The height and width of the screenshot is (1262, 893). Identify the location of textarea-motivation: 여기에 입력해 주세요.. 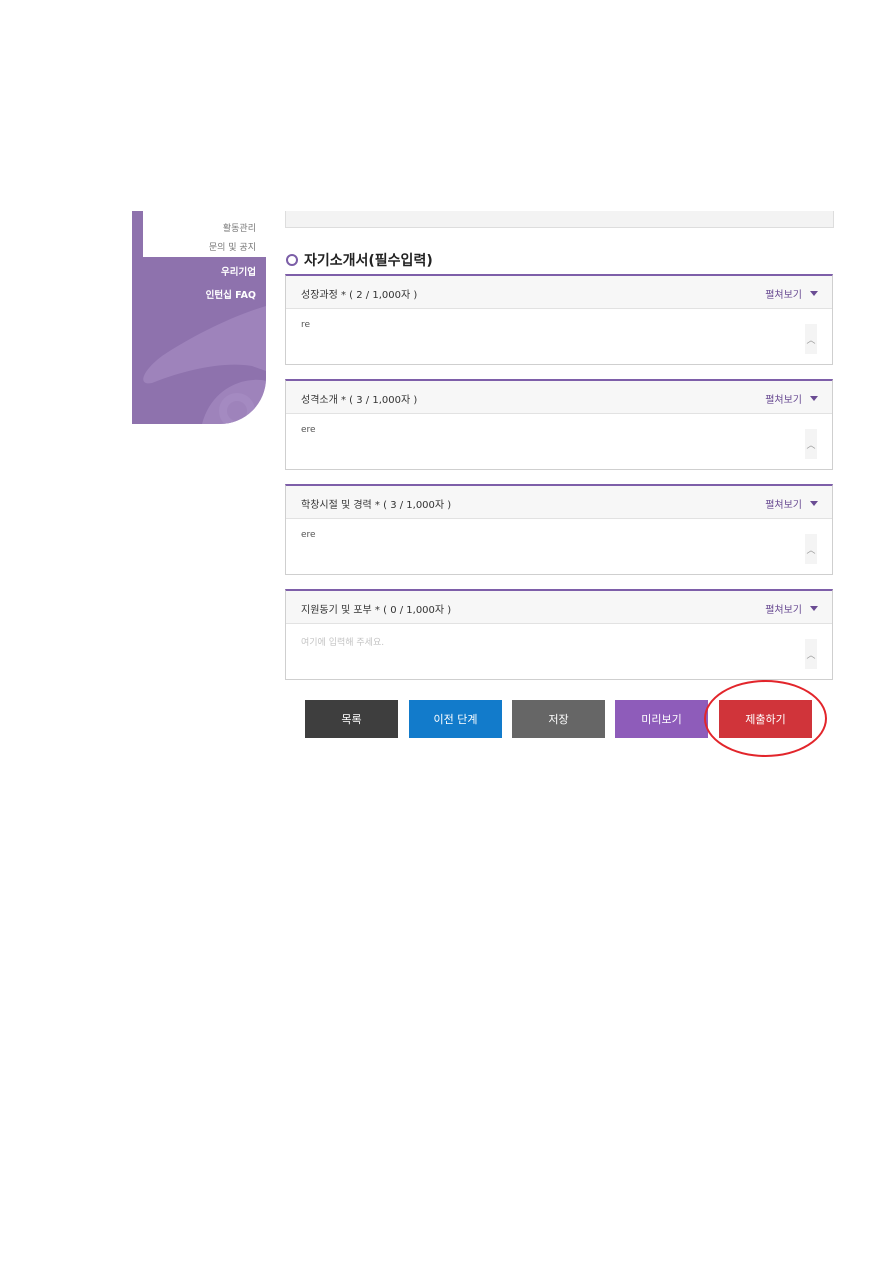
(342, 641).